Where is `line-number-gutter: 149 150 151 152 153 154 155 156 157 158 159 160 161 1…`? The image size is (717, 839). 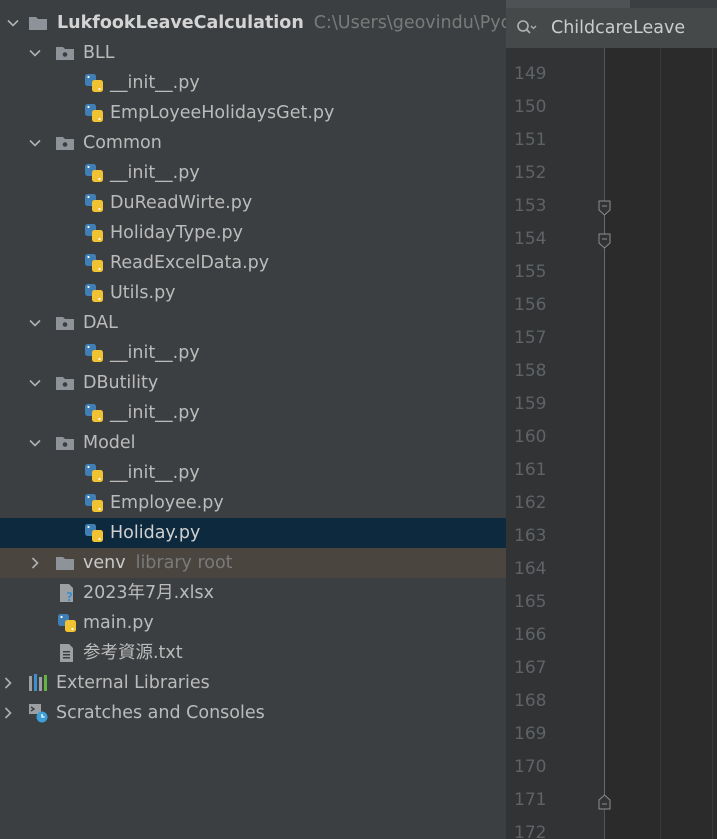
line-number-gutter: 149 150 151 152 153 154 155 156 157 158 159 160 161 1… is located at coordinates (555, 443).